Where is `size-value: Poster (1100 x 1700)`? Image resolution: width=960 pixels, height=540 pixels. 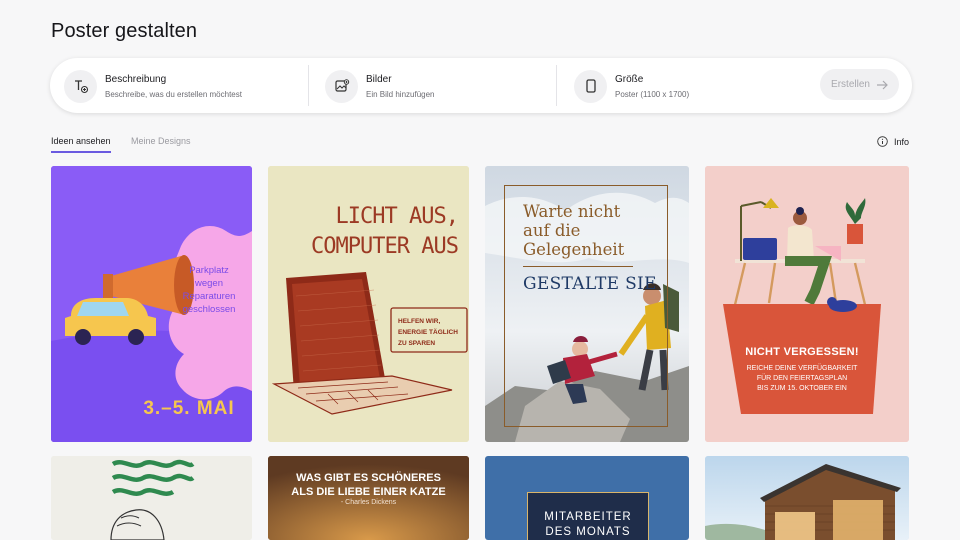
size-value: Poster (1100 x 1700) is located at coordinates (652, 94).